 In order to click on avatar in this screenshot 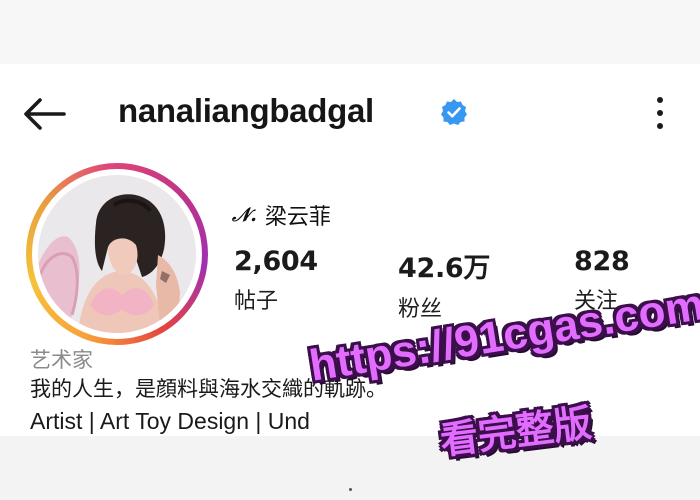, I will do `click(117, 254)`.